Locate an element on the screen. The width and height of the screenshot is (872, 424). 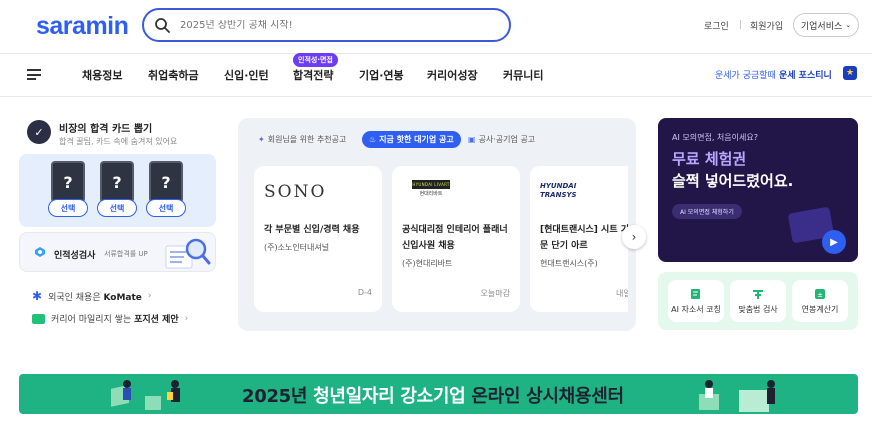
job-due: 오늘마감 is located at coordinates (495, 293).